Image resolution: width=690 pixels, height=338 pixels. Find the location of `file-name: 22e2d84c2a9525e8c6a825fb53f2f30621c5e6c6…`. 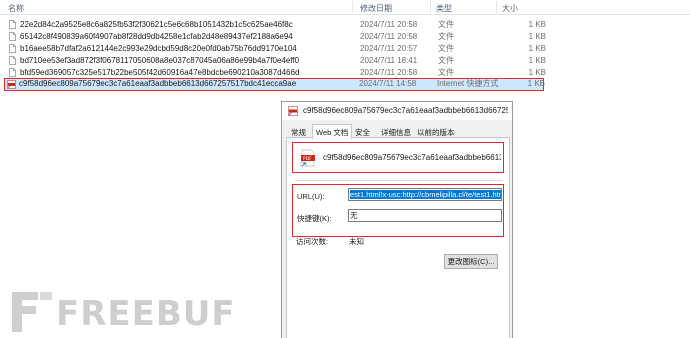

file-name: 22e2d84c2a9525e8c6a825fb53f2f30621c5e6c6… is located at coordinates (156, 24).